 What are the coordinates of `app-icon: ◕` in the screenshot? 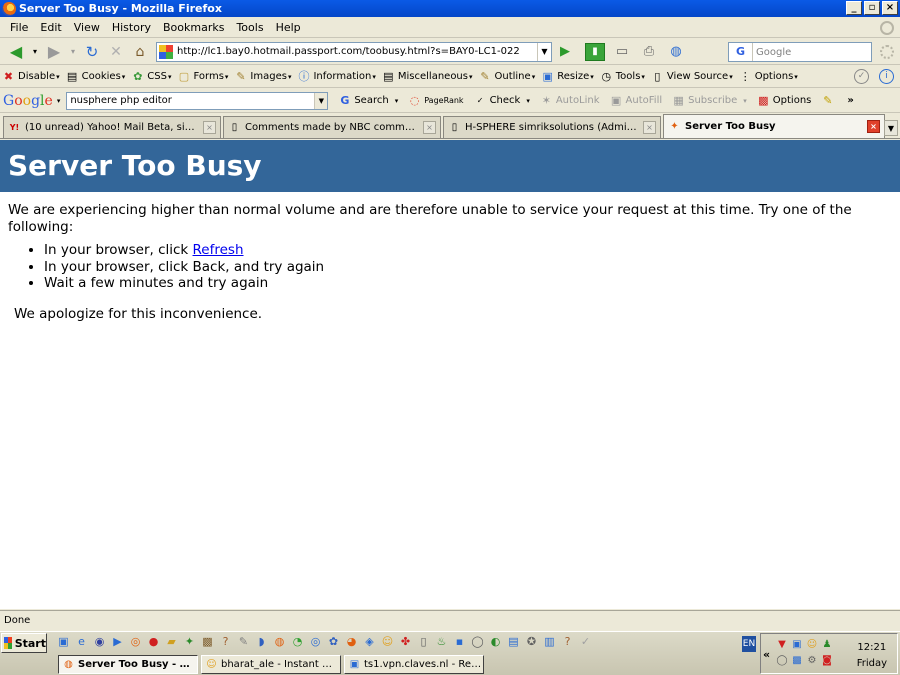 It's located at (351, 641).